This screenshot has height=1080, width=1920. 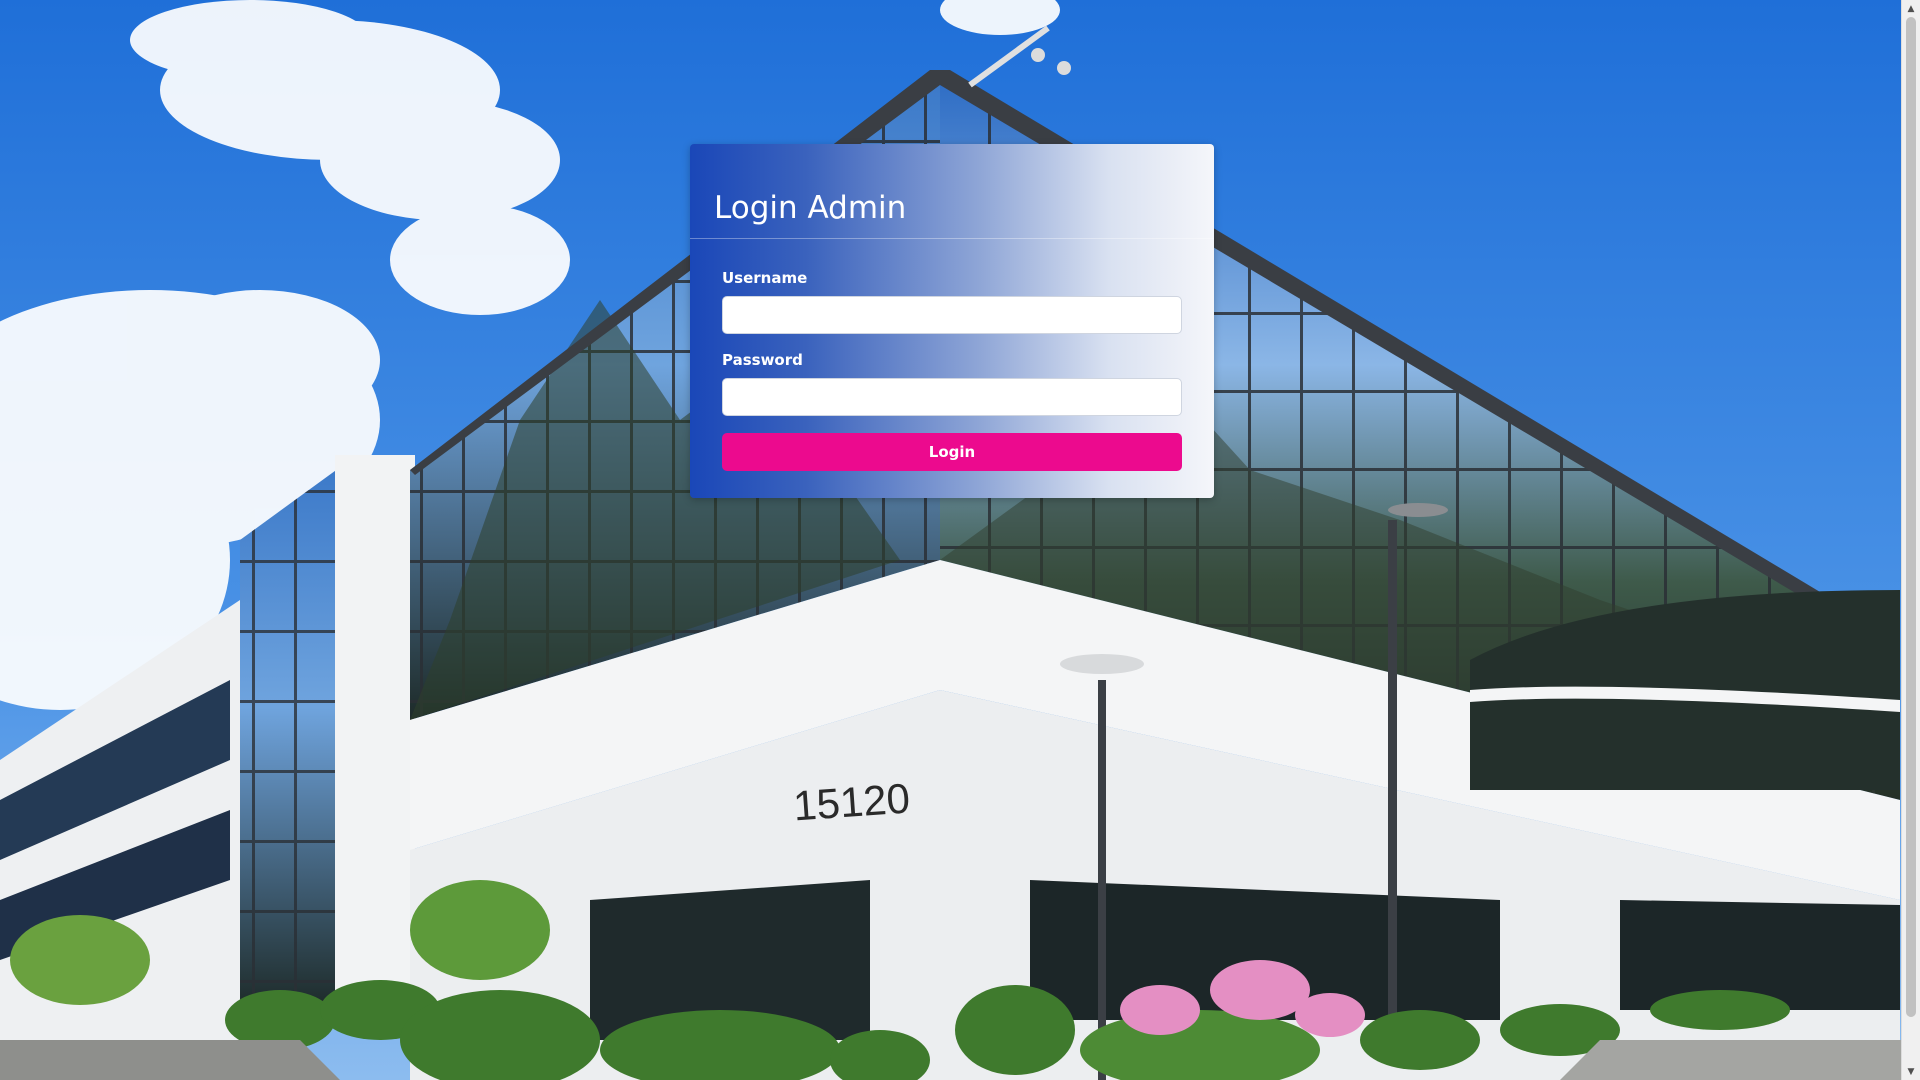 I want to click on username-field-group: Username, so click(x=952, y=301).